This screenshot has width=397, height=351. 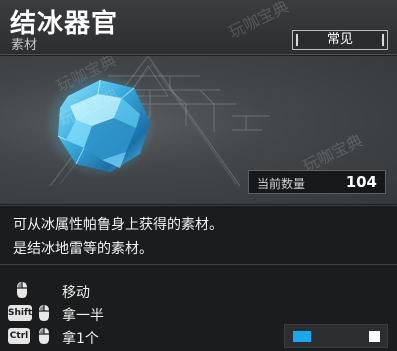 I want to click on control-move: 移动, so click(x=130, y=291).